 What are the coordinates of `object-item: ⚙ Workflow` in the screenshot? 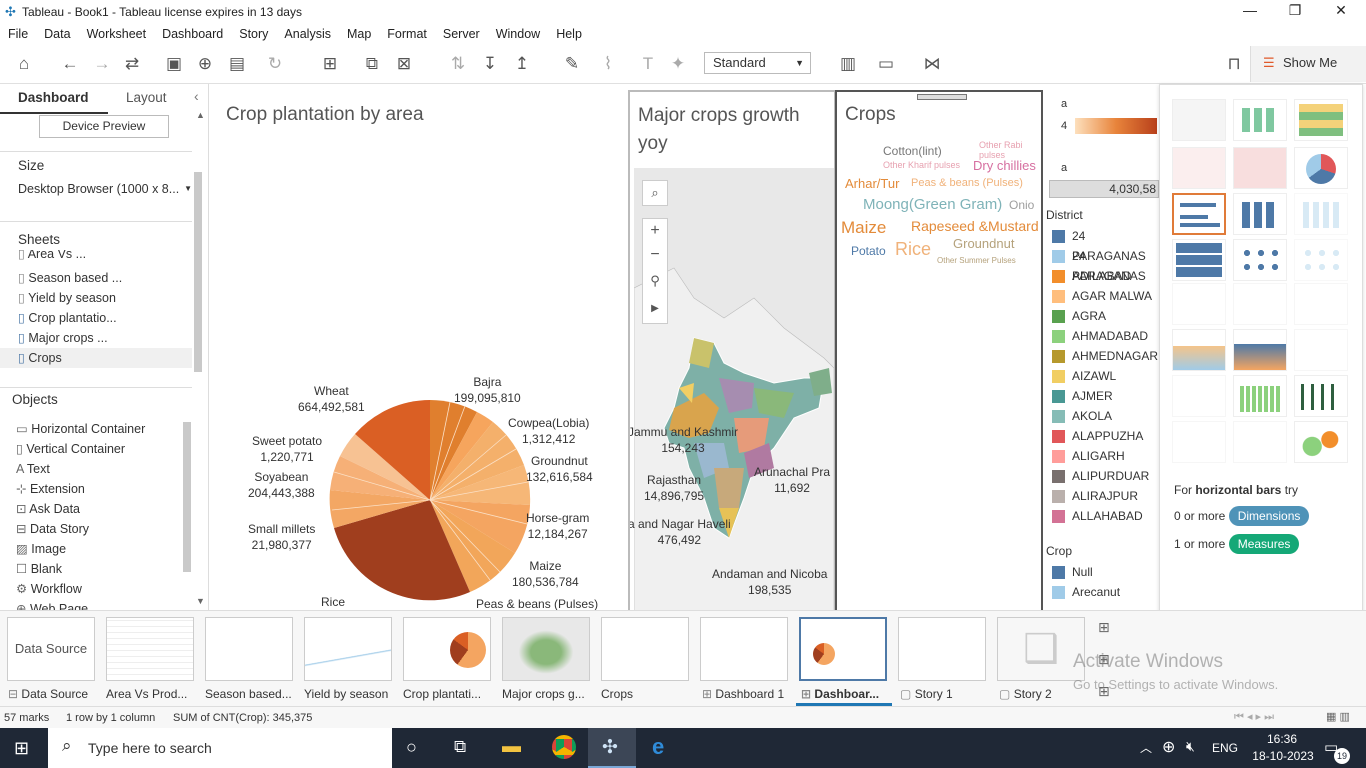 It's located at (49, 589).